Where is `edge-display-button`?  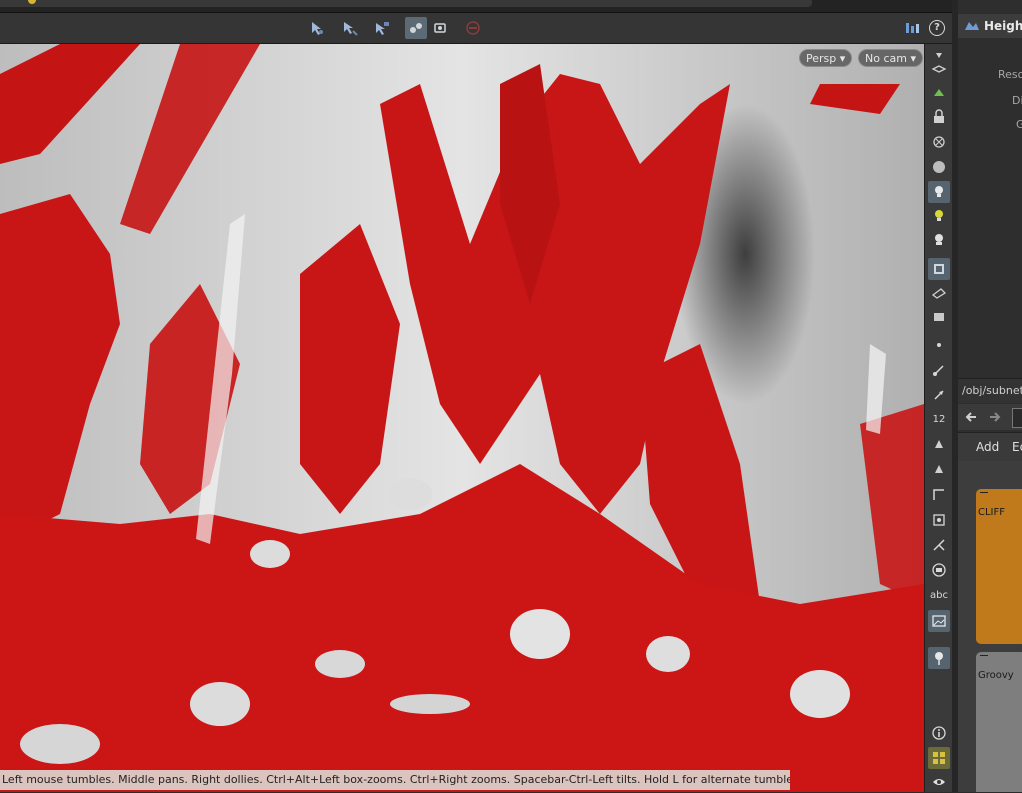
edge-display-button is located at coordinates (939, 495).